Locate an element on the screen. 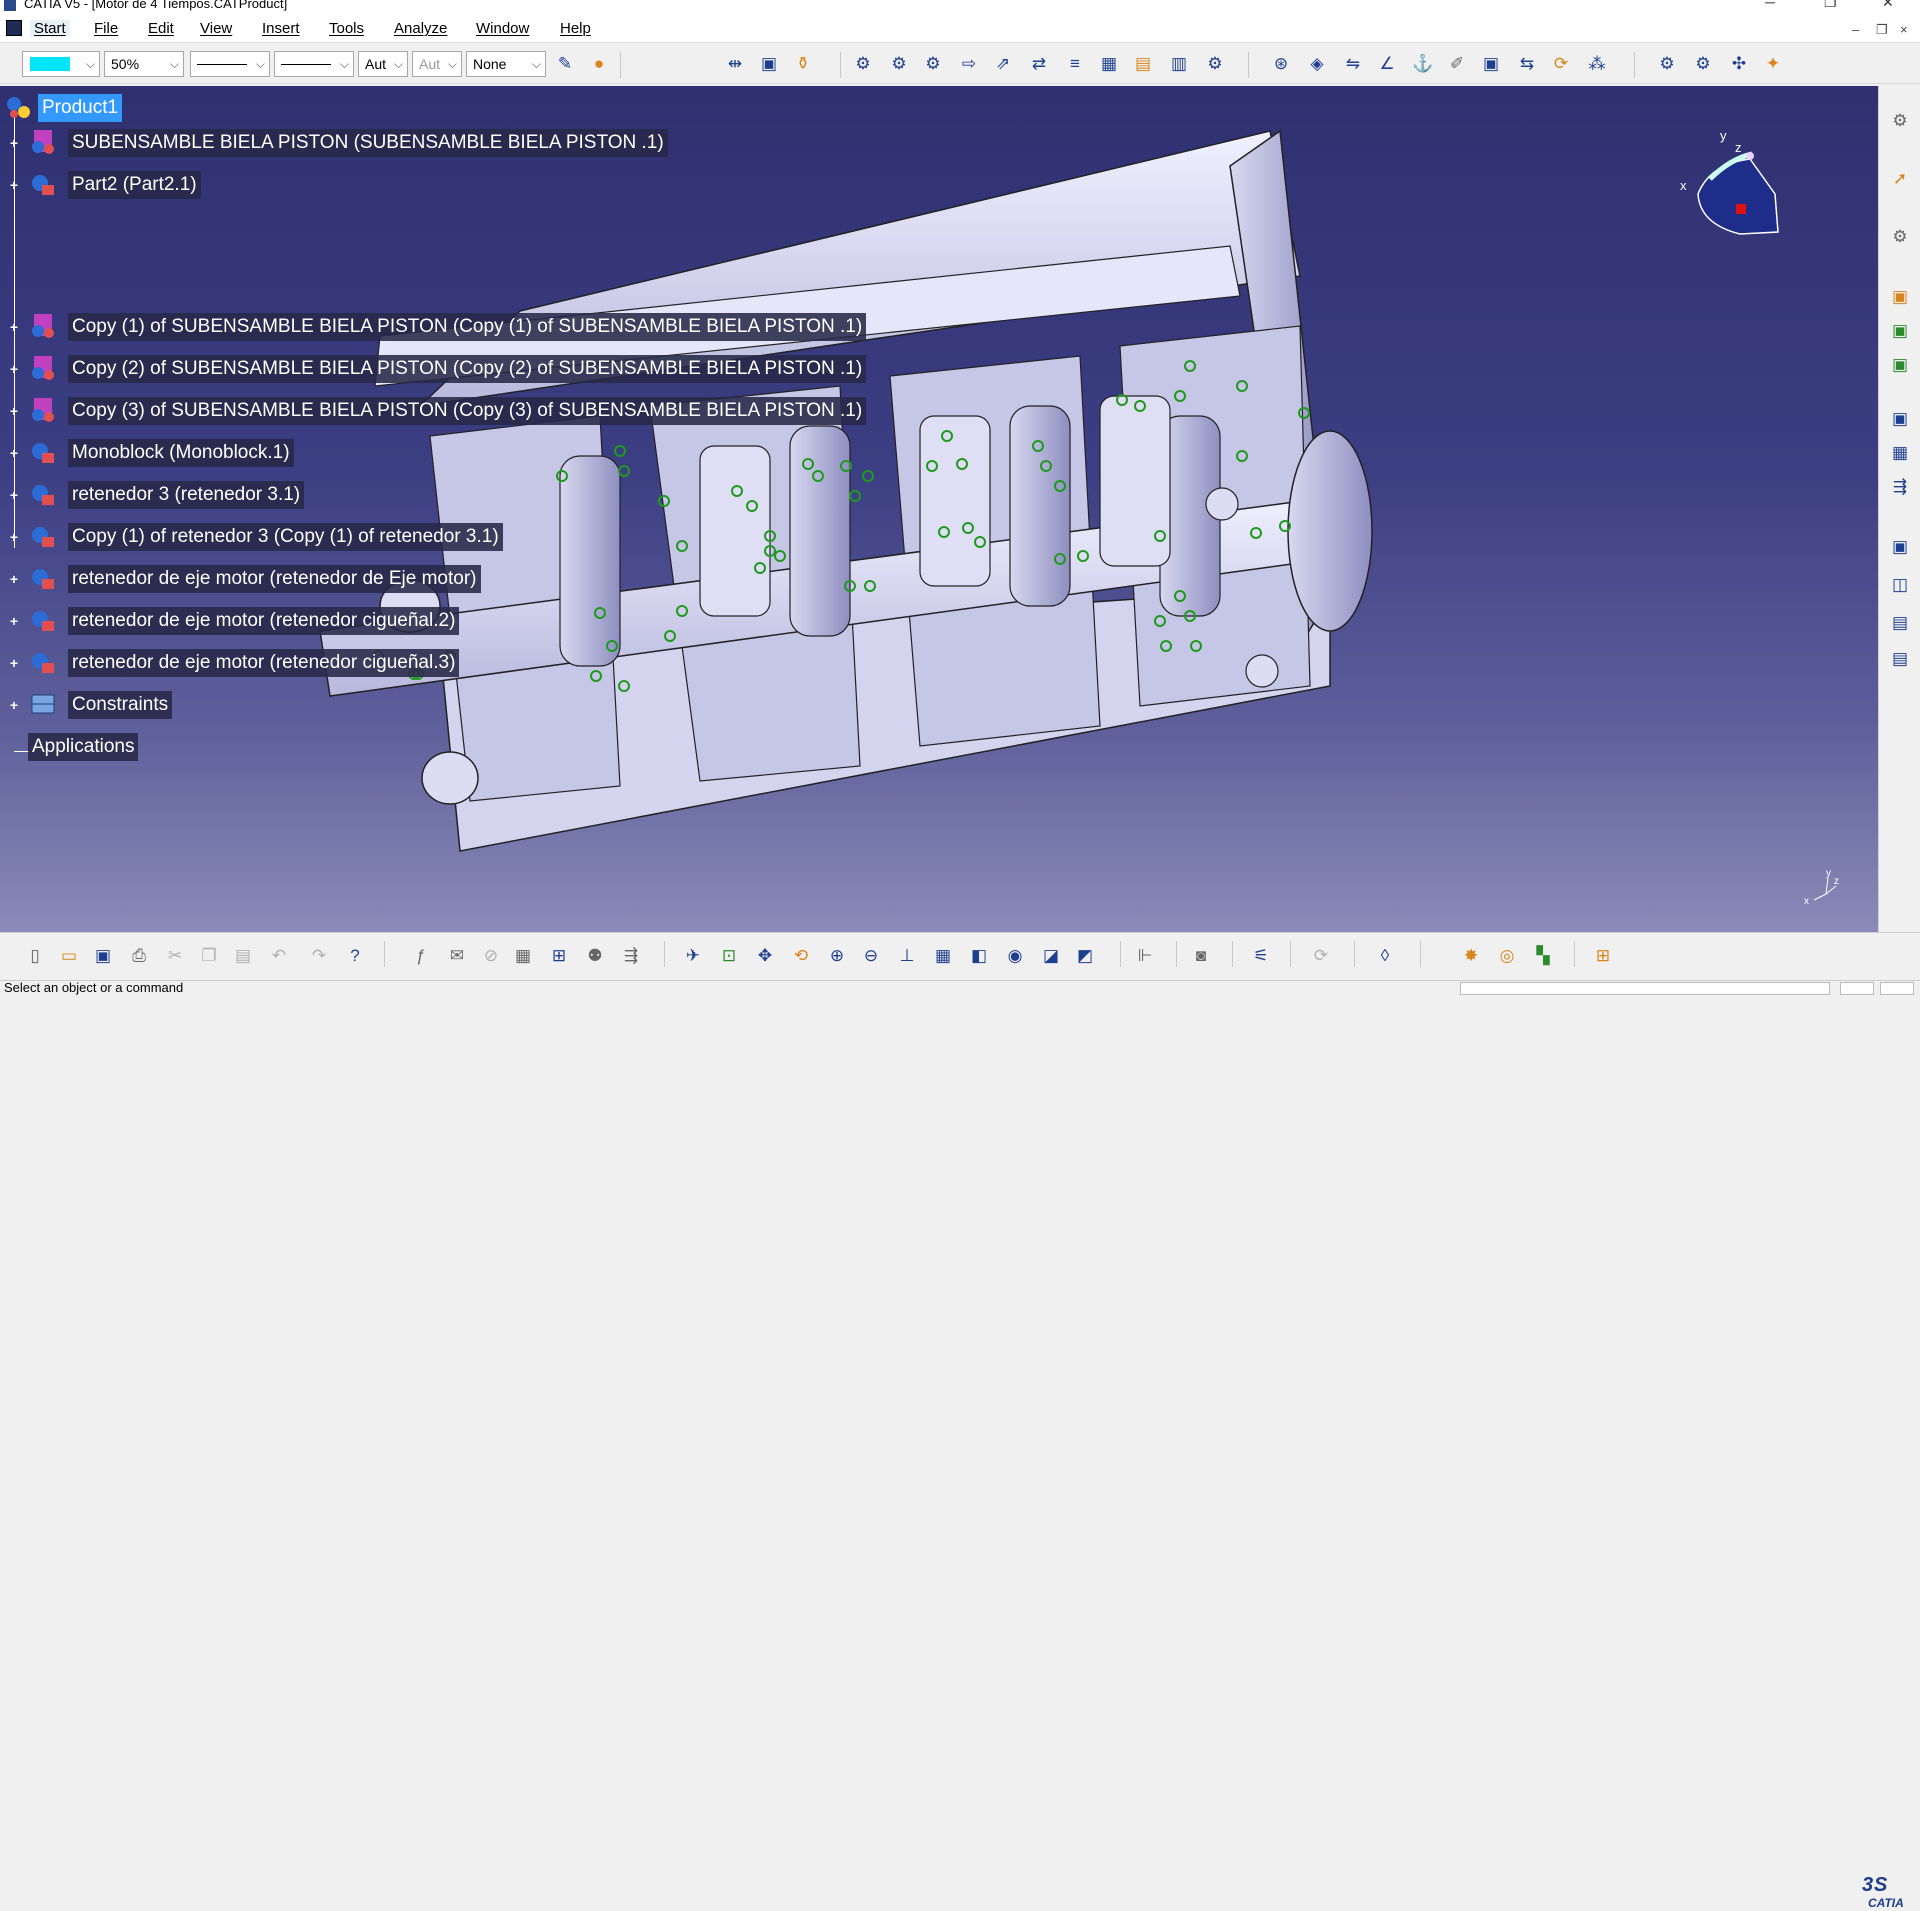  bill-of-material-icon: ▤ is located at coordinates (1900, 623).